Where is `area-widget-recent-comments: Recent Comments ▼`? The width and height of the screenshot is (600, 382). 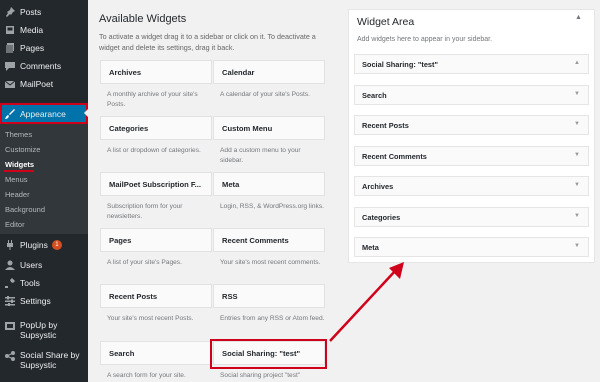 area-widget-recent-comments: Recent Comments ▼ is located at coordinates (471, 156).